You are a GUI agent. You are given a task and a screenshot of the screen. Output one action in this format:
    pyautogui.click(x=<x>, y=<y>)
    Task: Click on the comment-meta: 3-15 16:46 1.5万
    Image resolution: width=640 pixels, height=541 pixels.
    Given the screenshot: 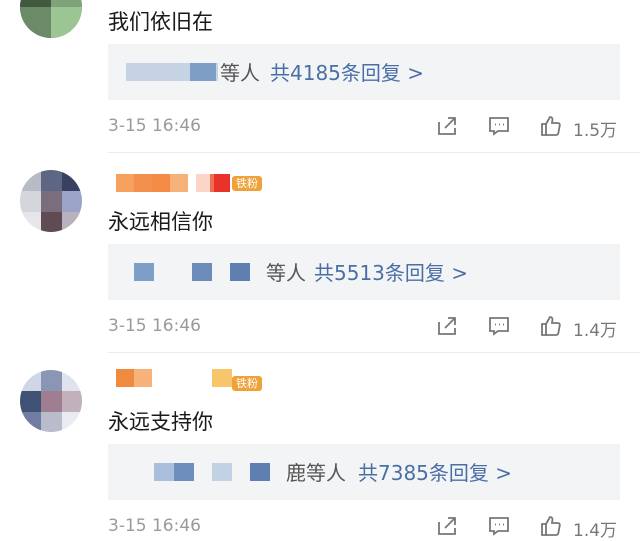 What is the action you would take?
    pyautogui.click(x=364, y=127)
    